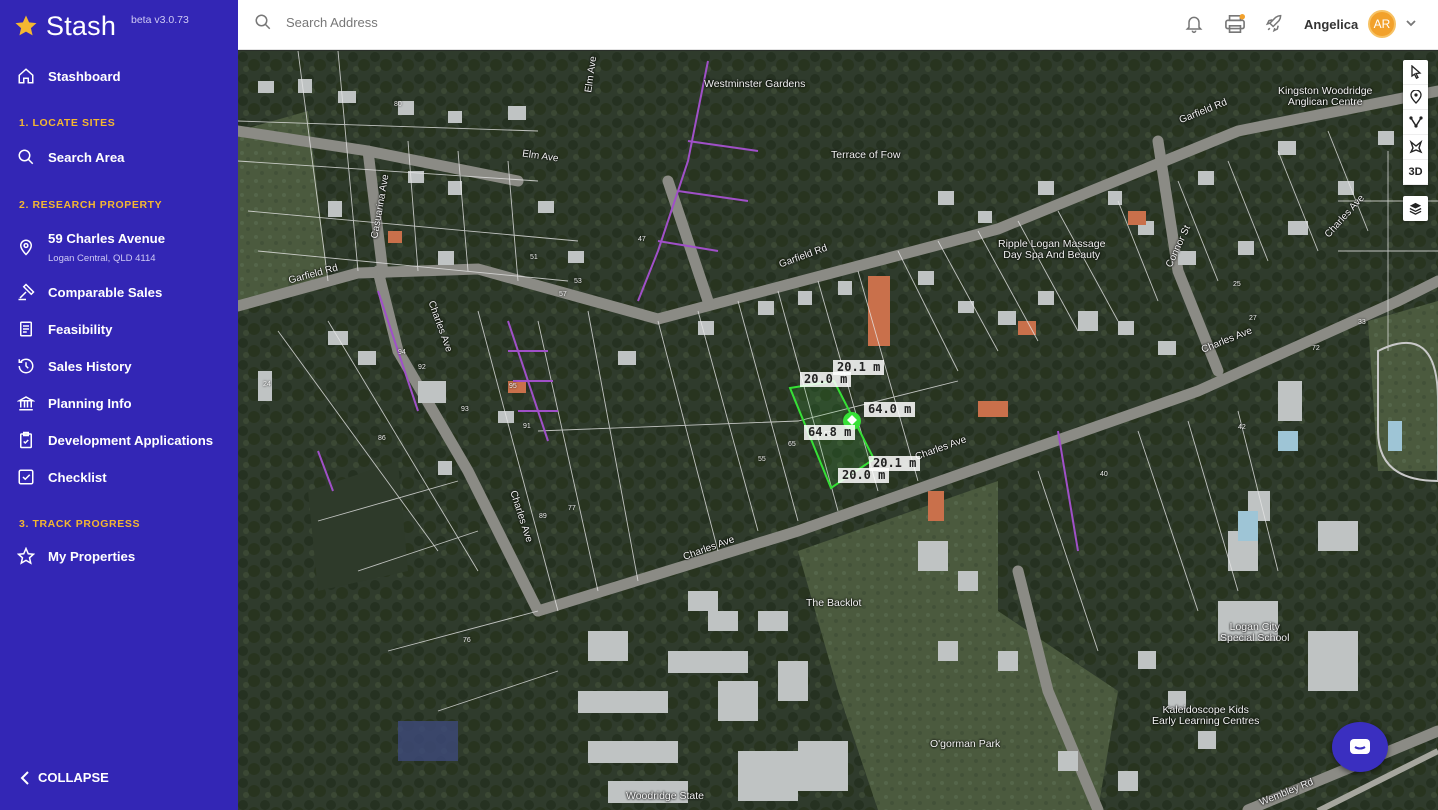  What do you see at coordinates (402, 352) in the screenshot?
I see `lot-number: 94` at bounding box center [402, 352].